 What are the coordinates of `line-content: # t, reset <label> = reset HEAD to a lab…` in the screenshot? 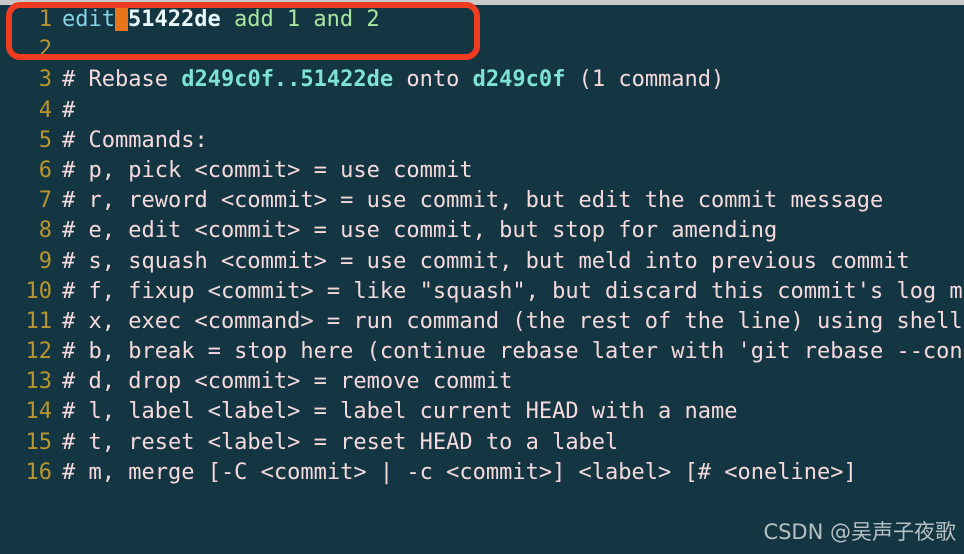 It's located at (335, 442).